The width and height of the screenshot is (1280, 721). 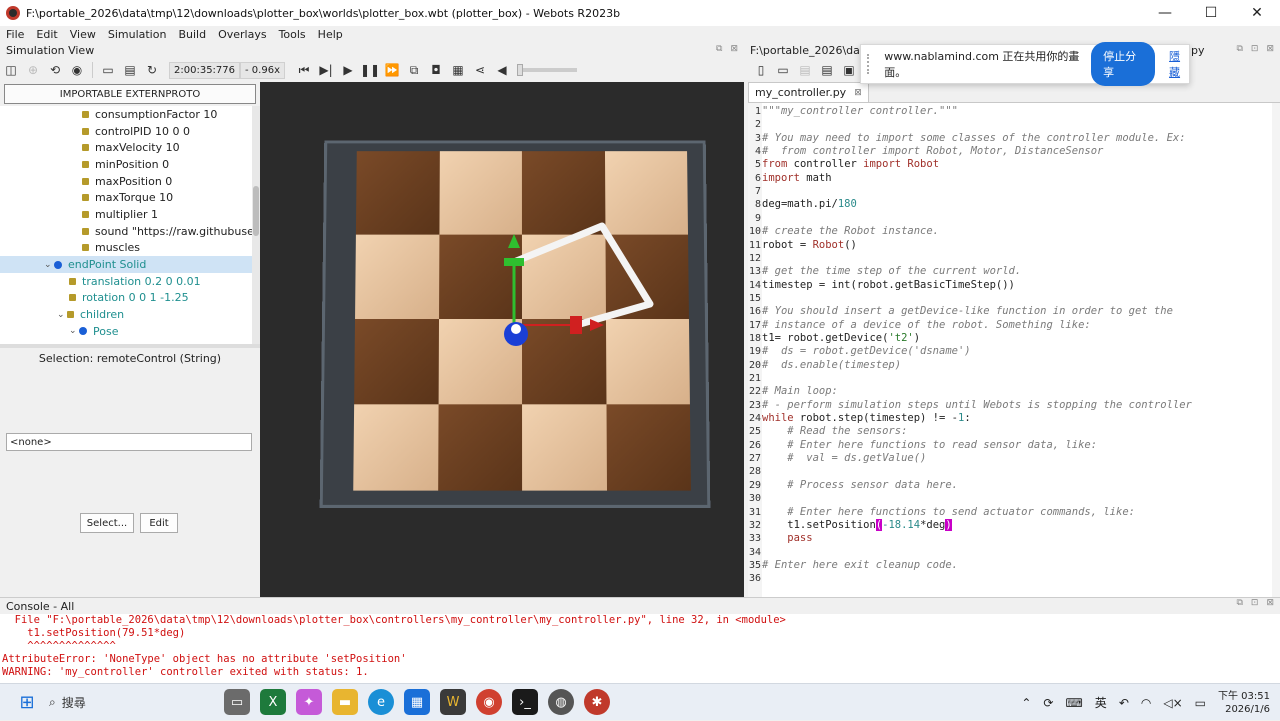 I want to click on stop-sharing-button: 停止分享, so click(x=1123, y=64).